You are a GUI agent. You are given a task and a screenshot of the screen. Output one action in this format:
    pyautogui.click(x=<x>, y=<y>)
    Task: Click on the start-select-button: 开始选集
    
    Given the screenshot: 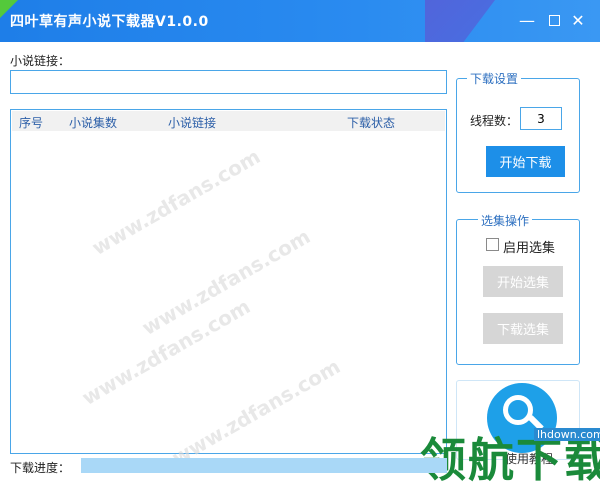 What is the action you would take?
    pyautogui.click(x=523, y=281)
    